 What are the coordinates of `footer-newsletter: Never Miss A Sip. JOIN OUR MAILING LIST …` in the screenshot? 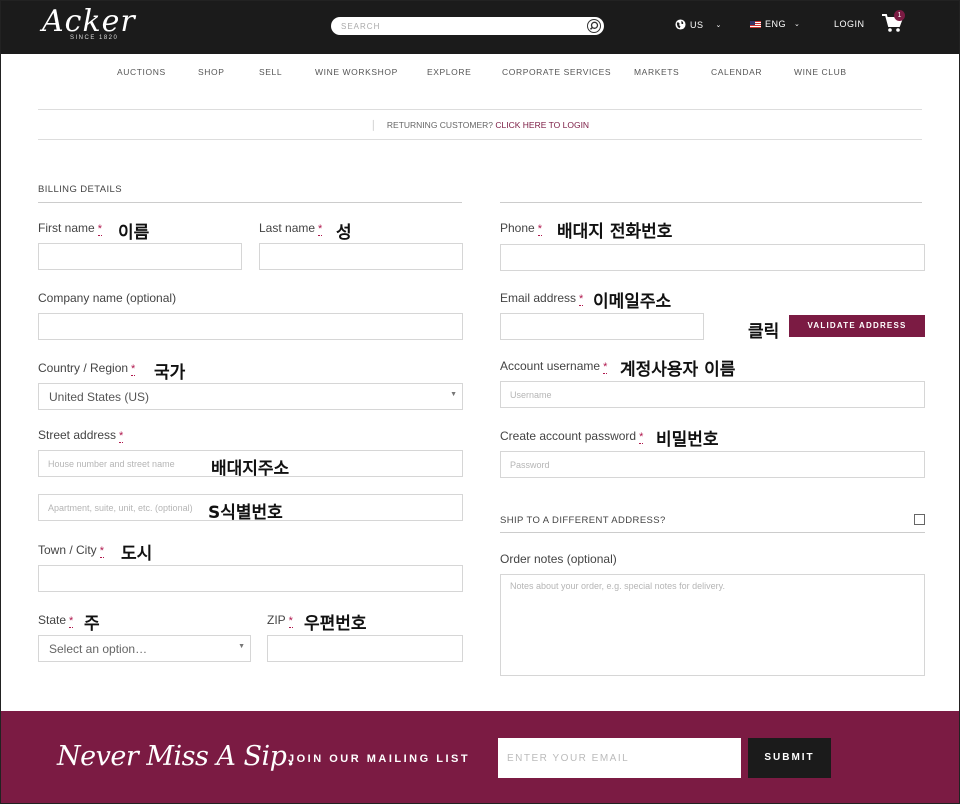 It's located at (480, 757).